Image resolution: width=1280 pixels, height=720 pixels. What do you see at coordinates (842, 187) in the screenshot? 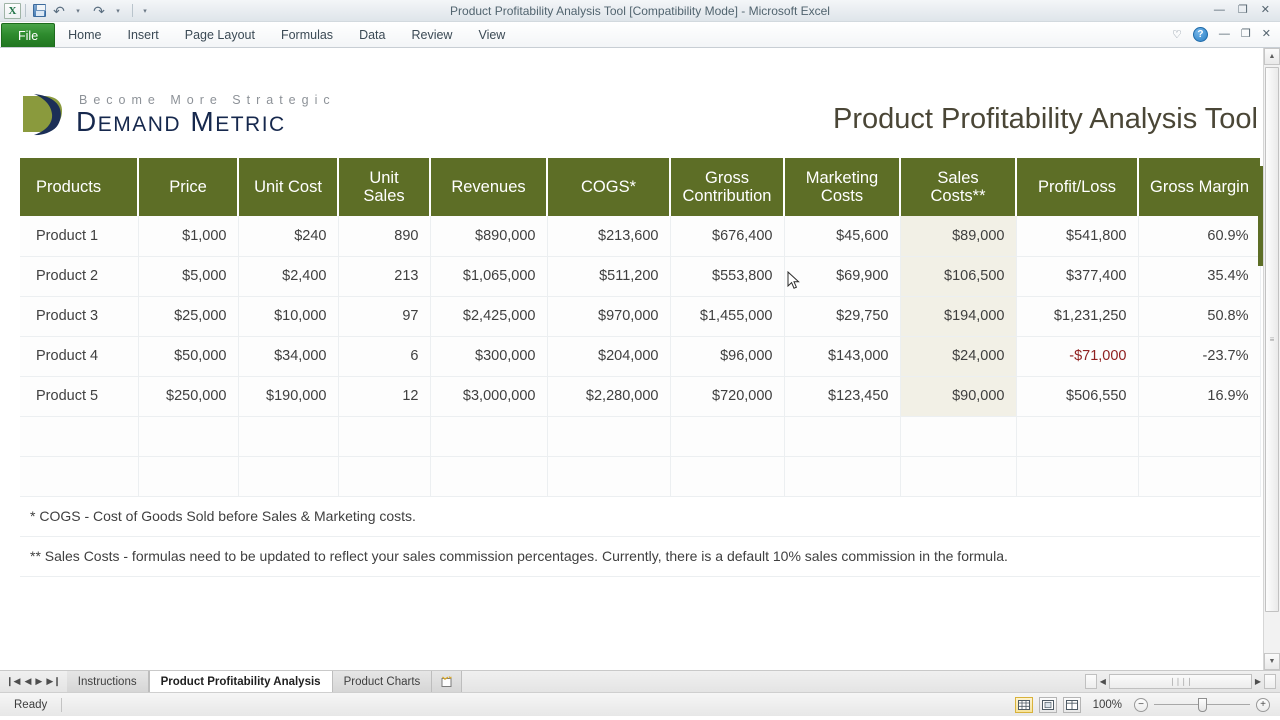
I see `header-marketing-costs: Marketing Costs` at bounding box center [842, 187].